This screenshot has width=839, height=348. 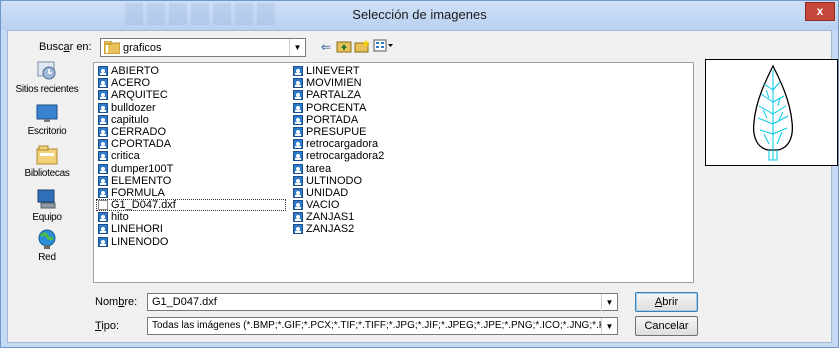 I want to click on document-file-icon, so click(x=103, y=205).